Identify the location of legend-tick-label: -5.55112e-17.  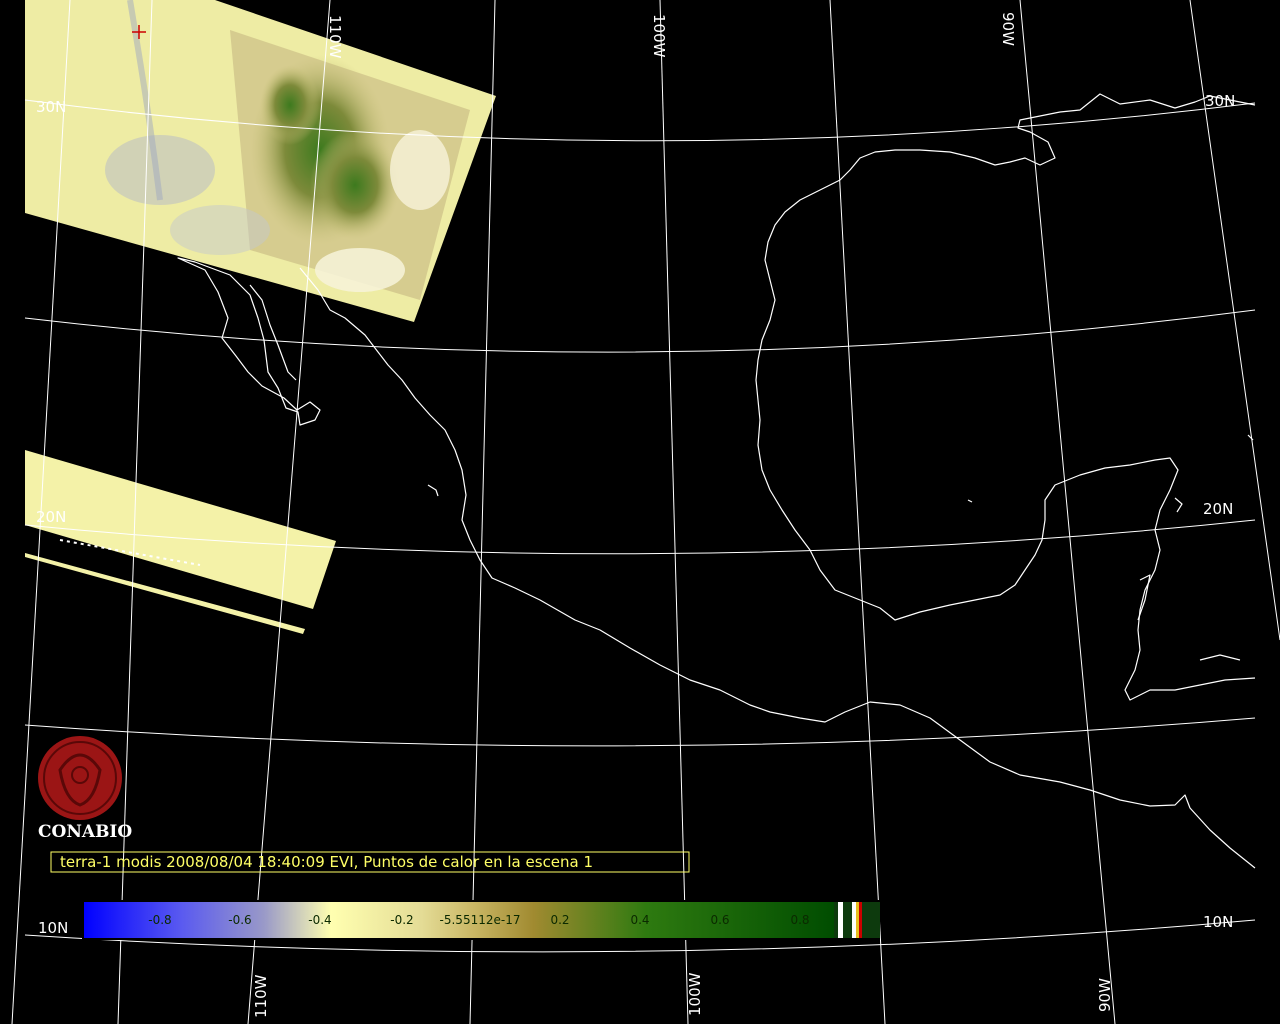
(480, 920).